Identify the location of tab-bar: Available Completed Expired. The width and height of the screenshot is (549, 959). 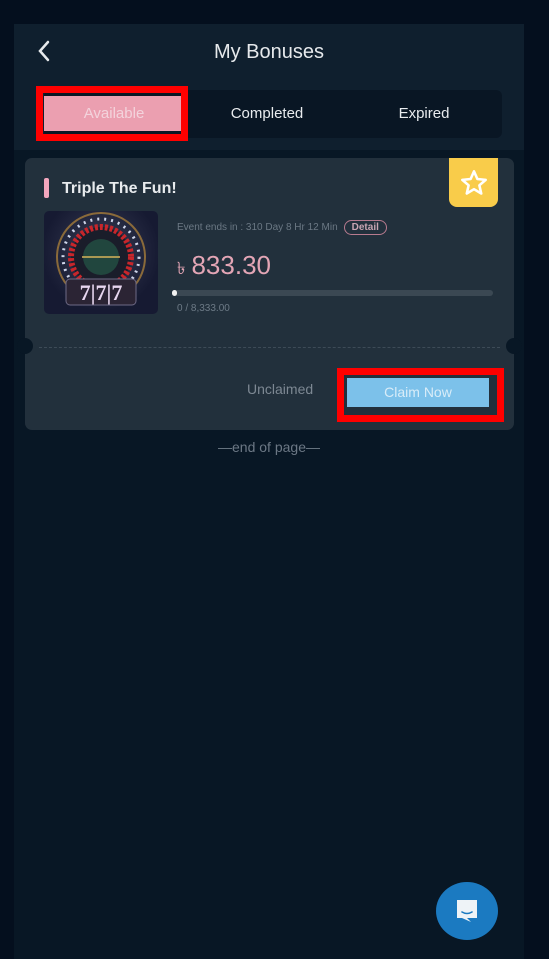
(273, 114).